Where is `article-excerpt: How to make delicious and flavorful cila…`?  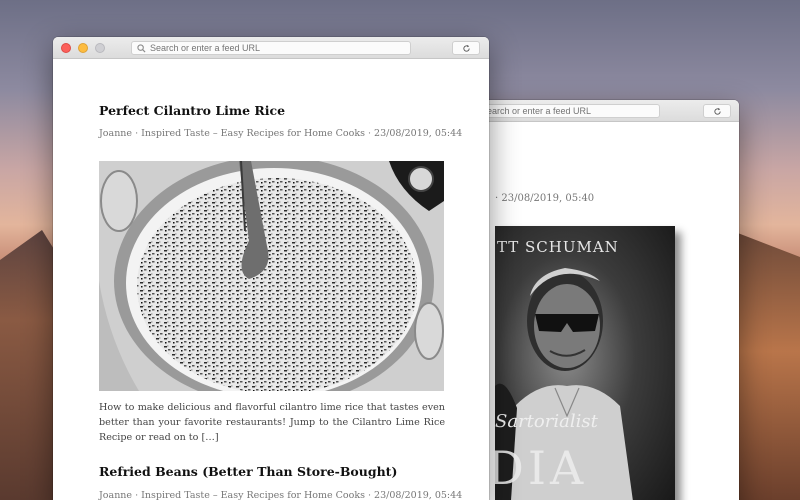
article-excerpt: How to make delicious and flavorful cila… is located at coordinates (272, 422).